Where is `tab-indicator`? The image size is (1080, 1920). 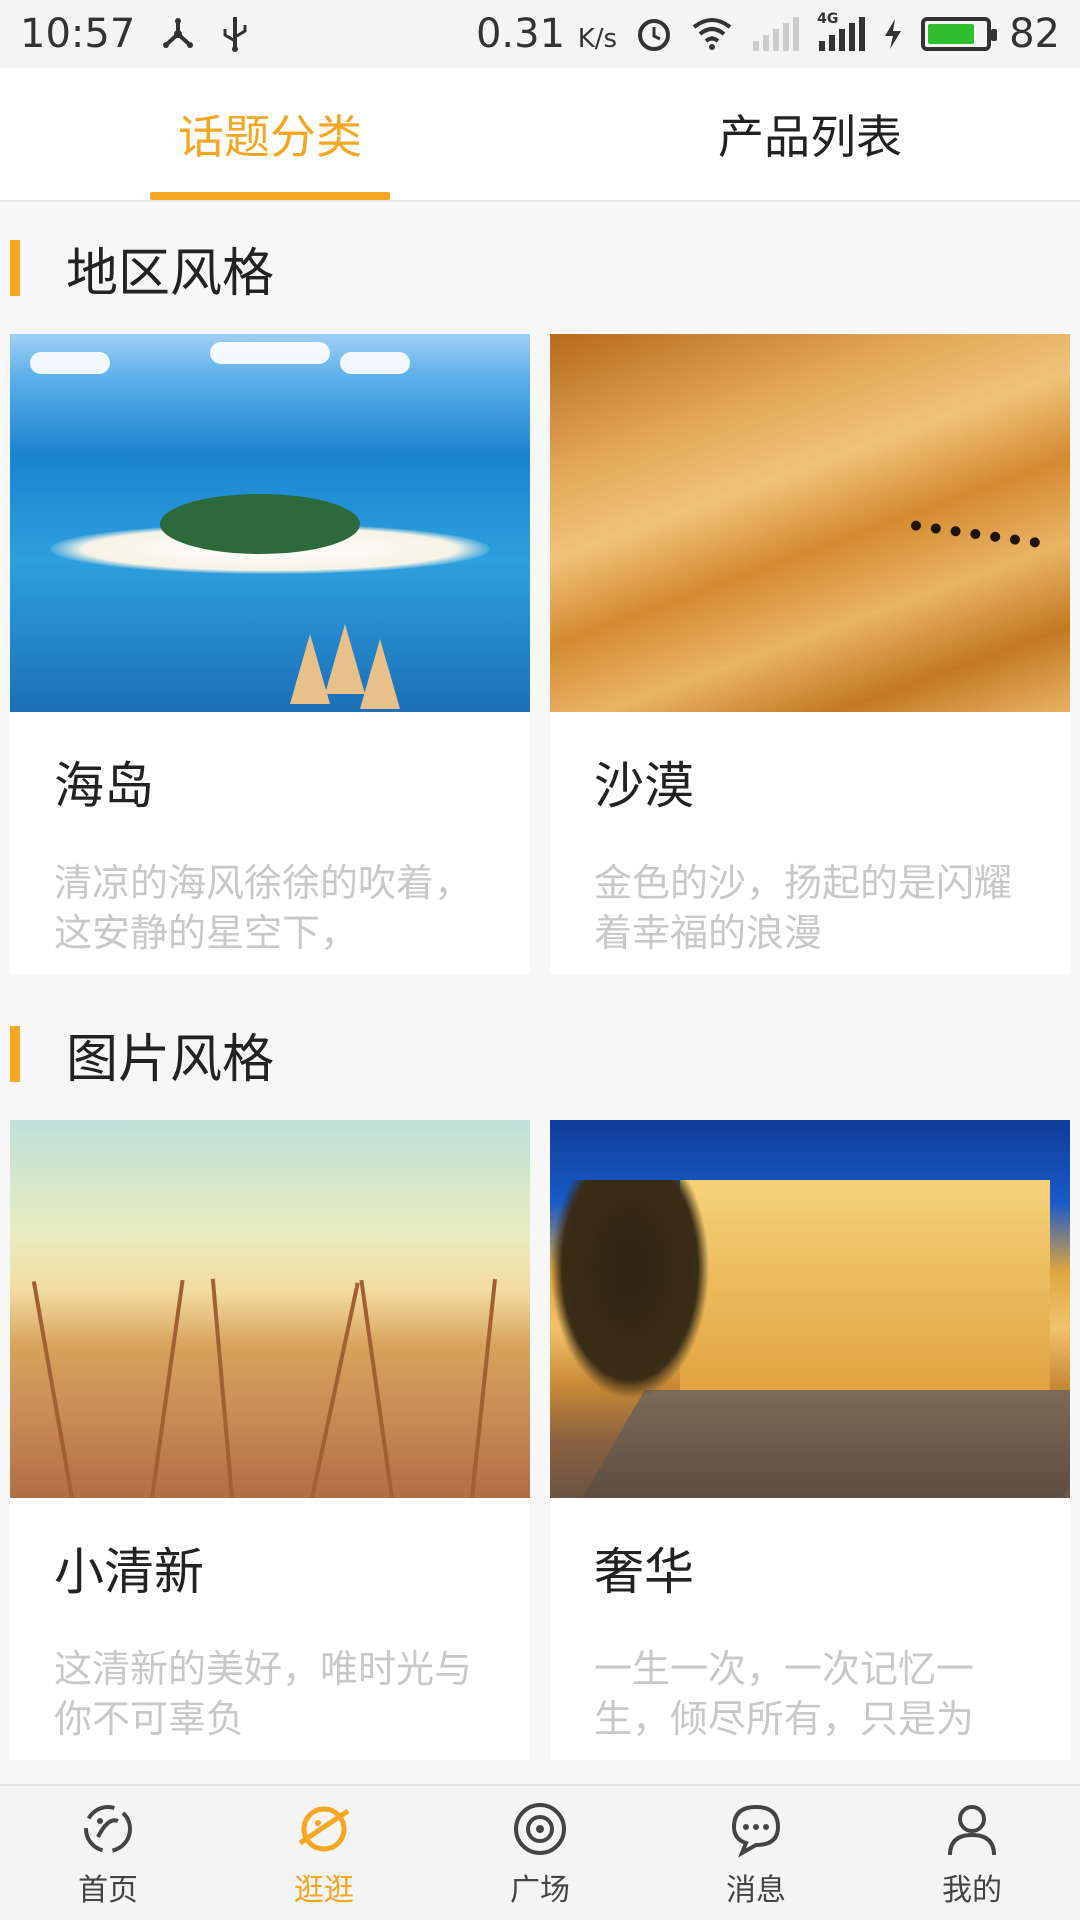 tab-indicator is located at coordinates (270, 196).